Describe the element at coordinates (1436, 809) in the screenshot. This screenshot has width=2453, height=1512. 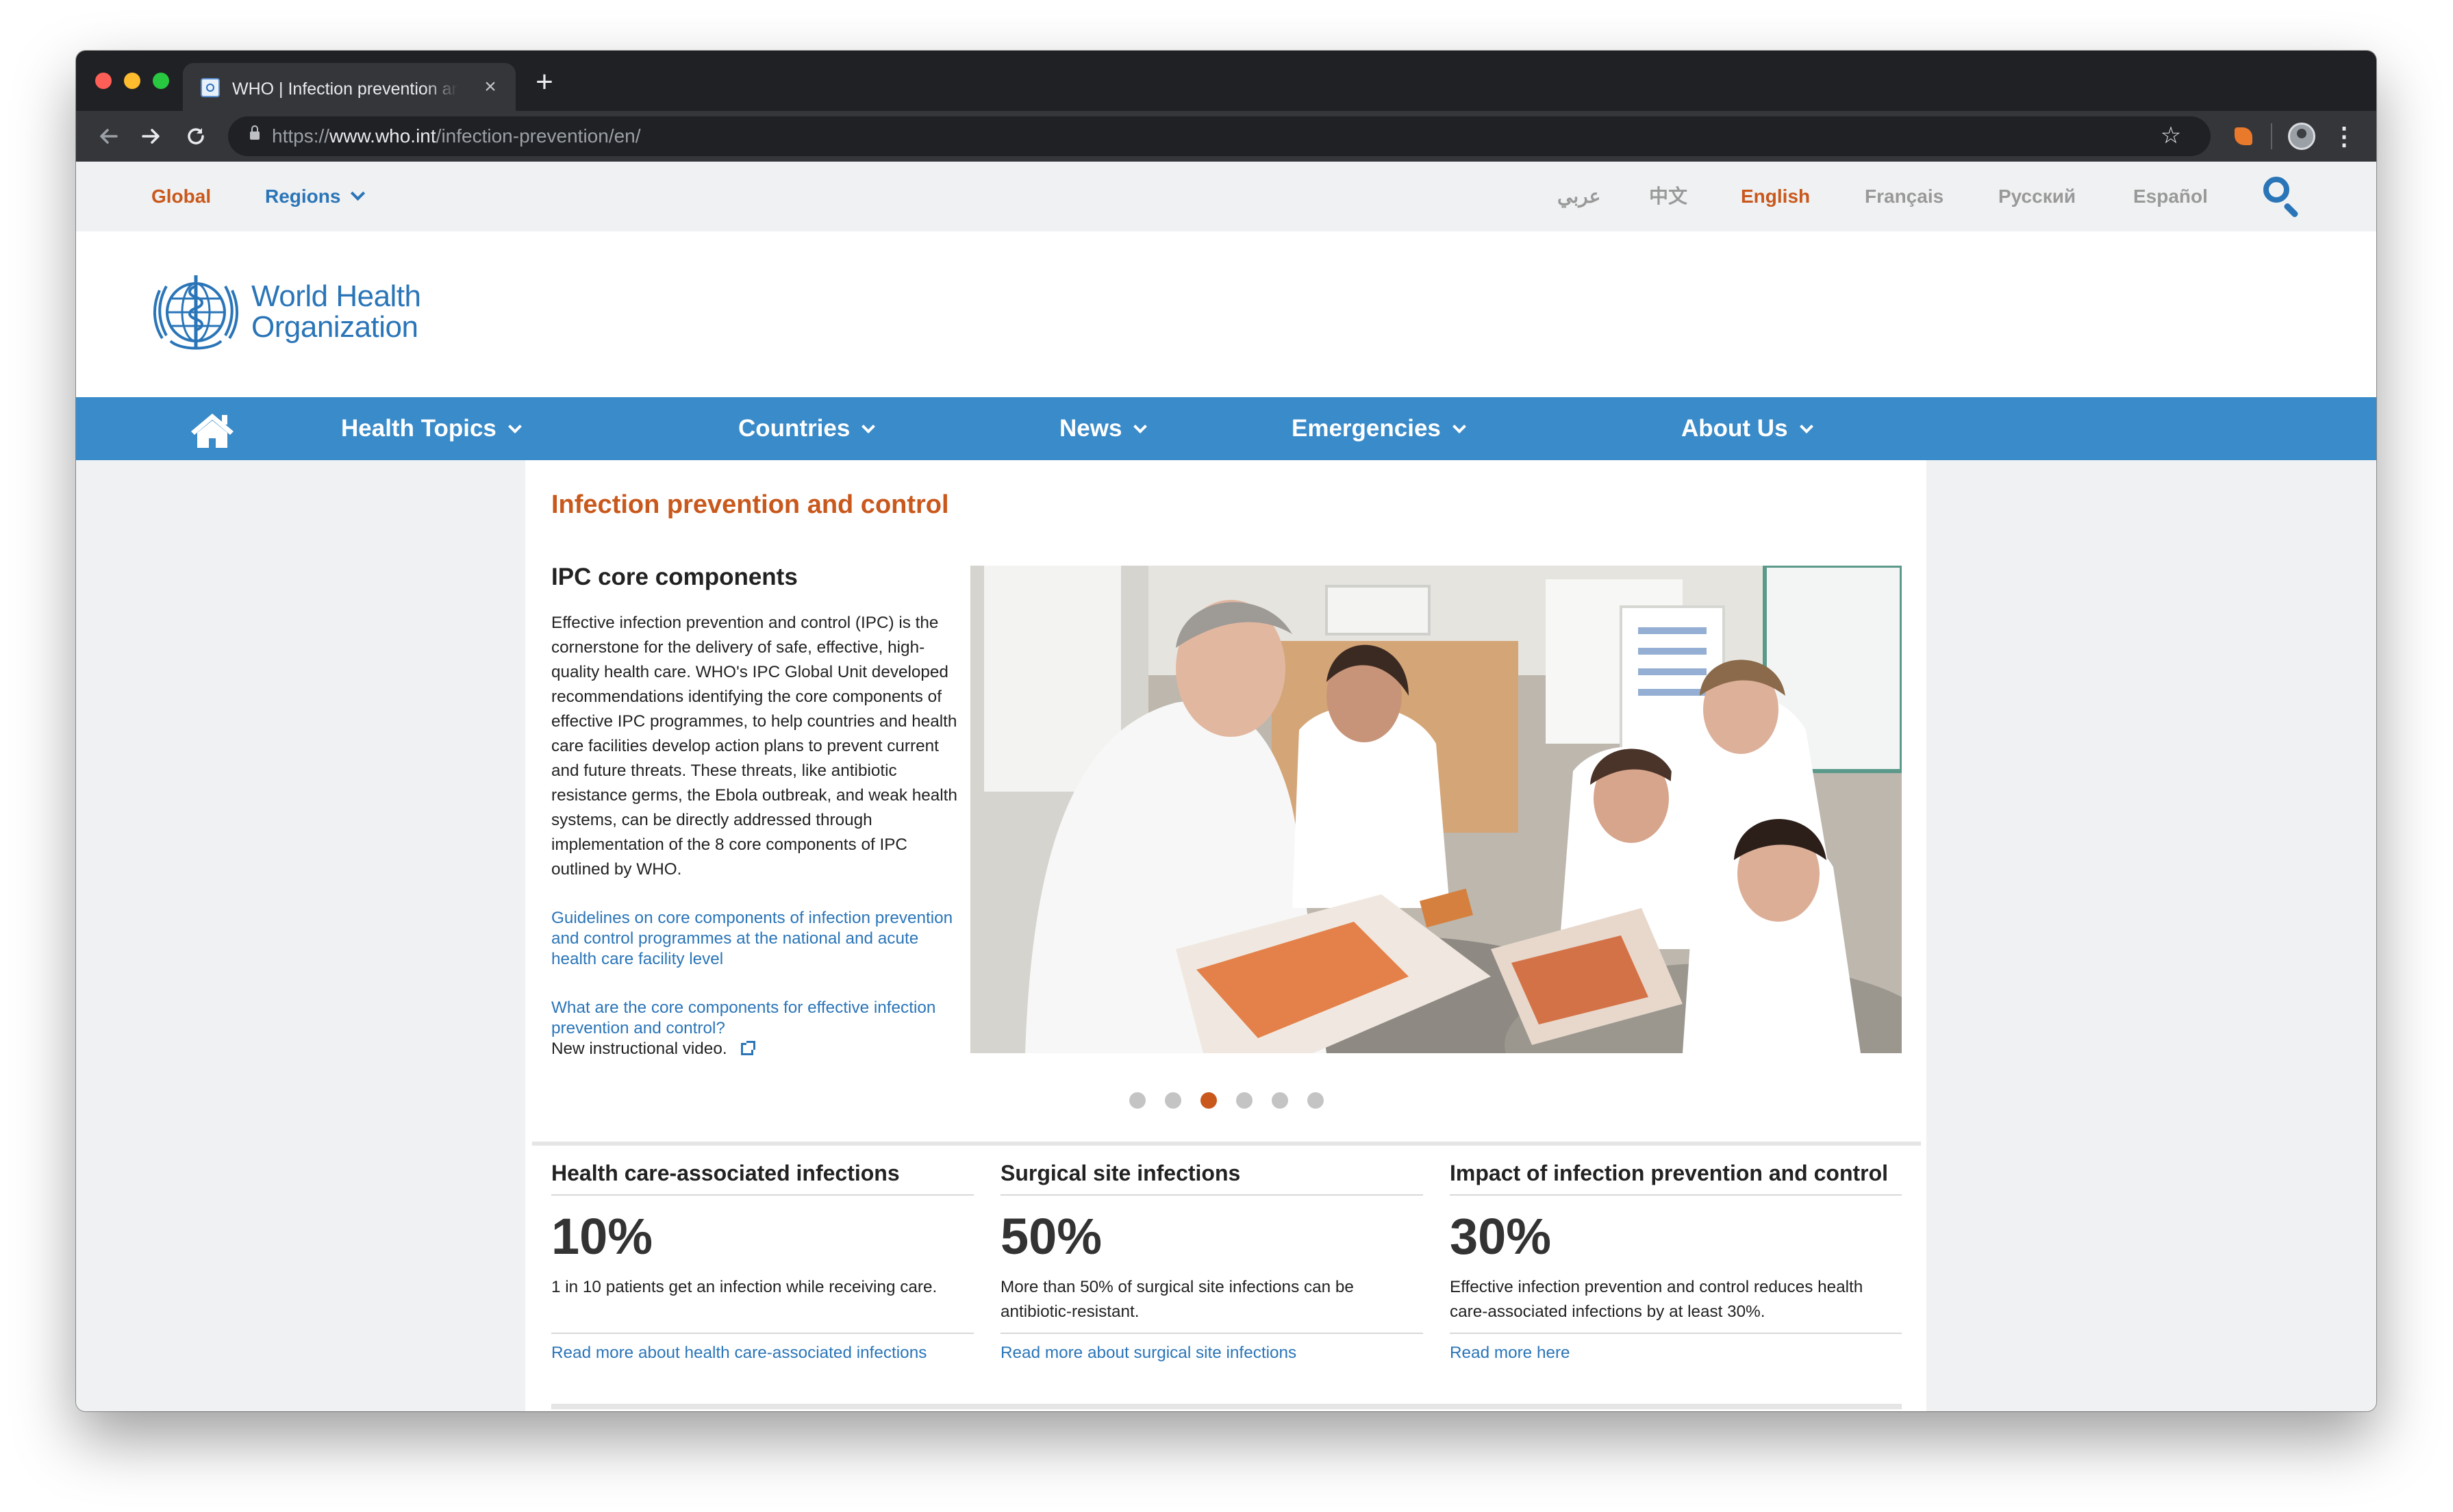
I see `carousel-photo` at that location.